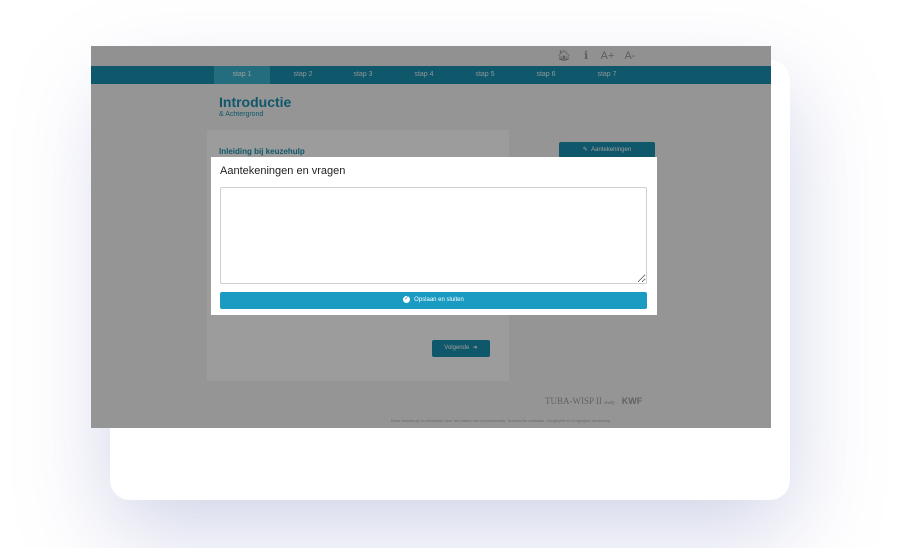  Describe the element at coordinates (439, 300) in the screenshot. I see `save-button-label: Opslaan en sluiten` at that location.